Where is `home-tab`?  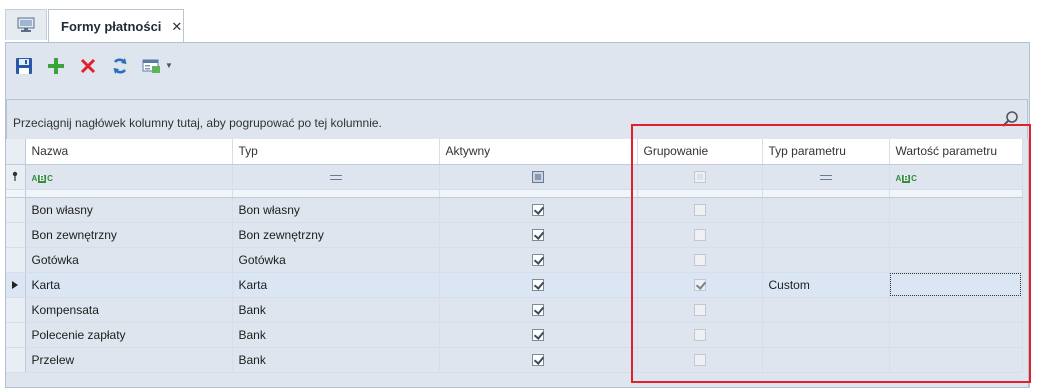
home-tab is located at coordinates (26, 24).